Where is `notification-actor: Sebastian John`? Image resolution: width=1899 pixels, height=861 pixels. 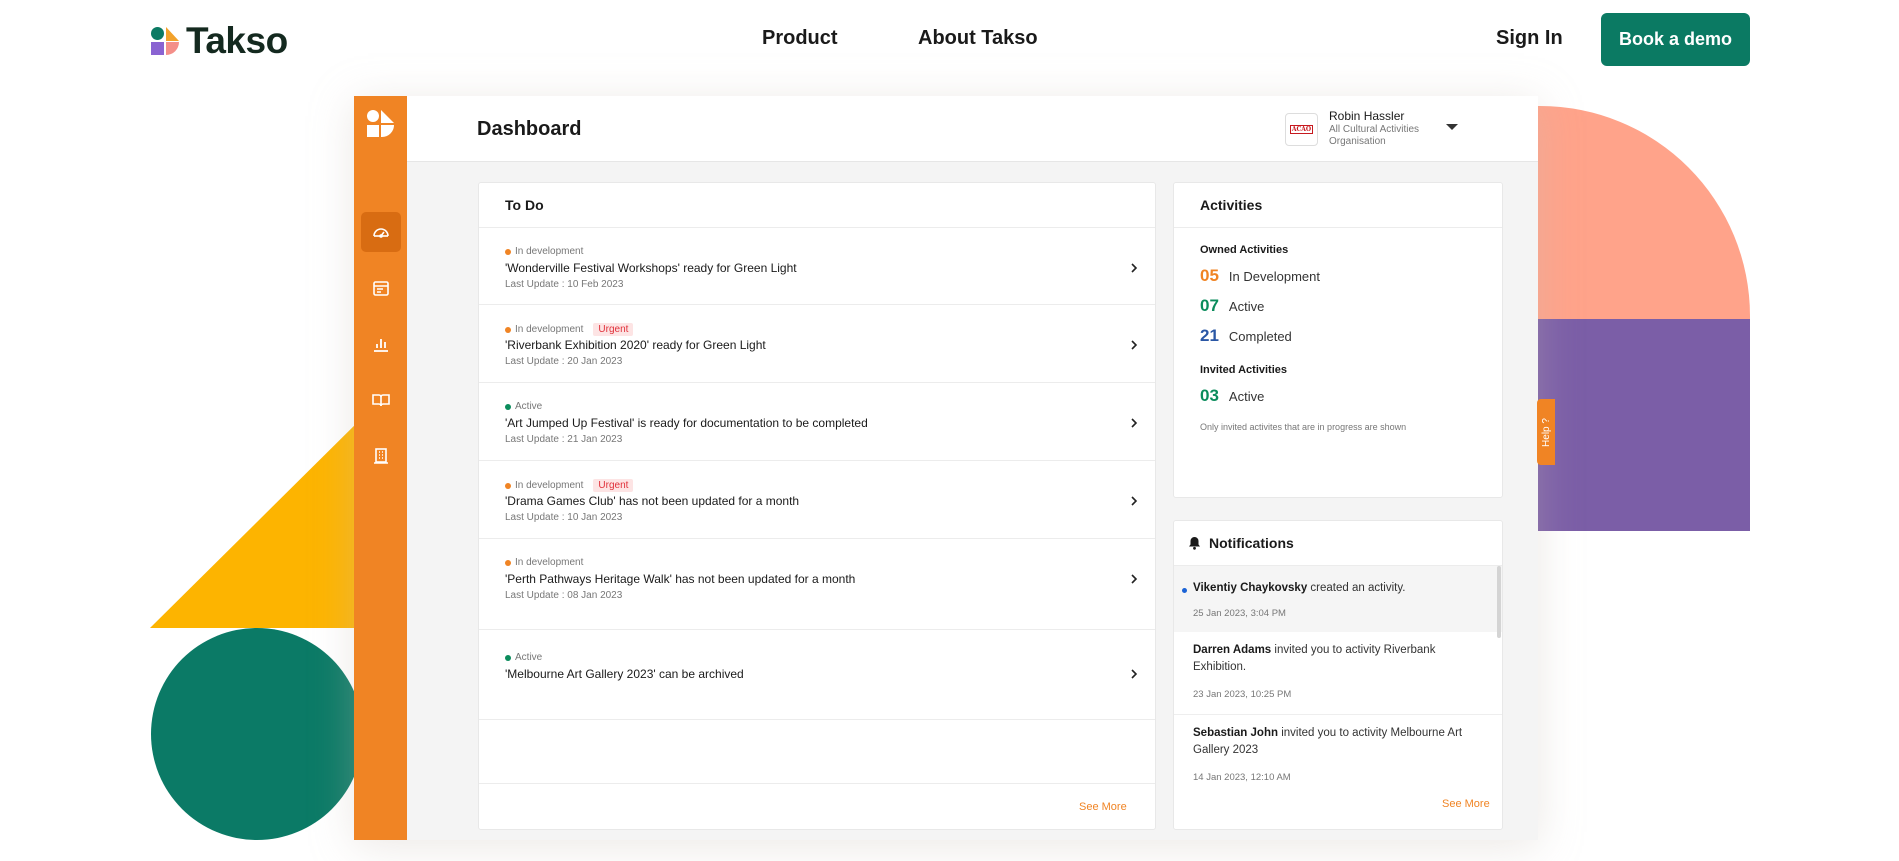 notification-actor: Sebastian John is located at coordinates (1235, 733).